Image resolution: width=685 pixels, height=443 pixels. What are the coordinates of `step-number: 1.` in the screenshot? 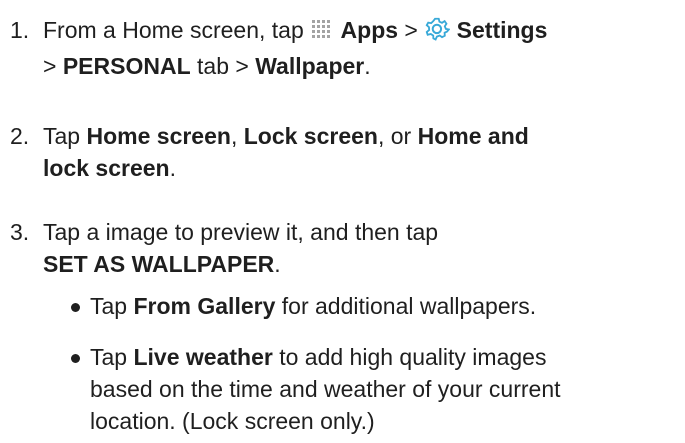 It's located at (20, 30).